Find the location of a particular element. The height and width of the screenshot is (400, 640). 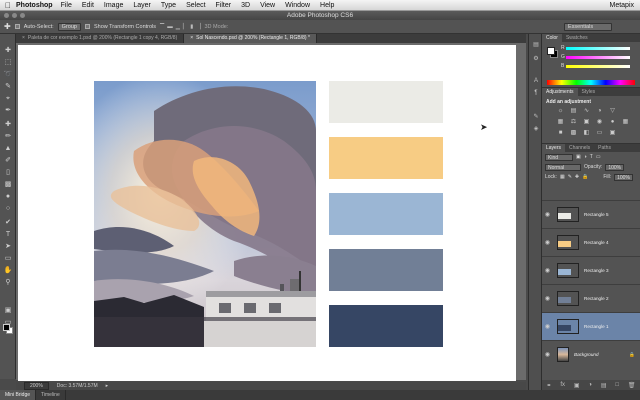

menu-select: Select is located at coordinates (195, 5).